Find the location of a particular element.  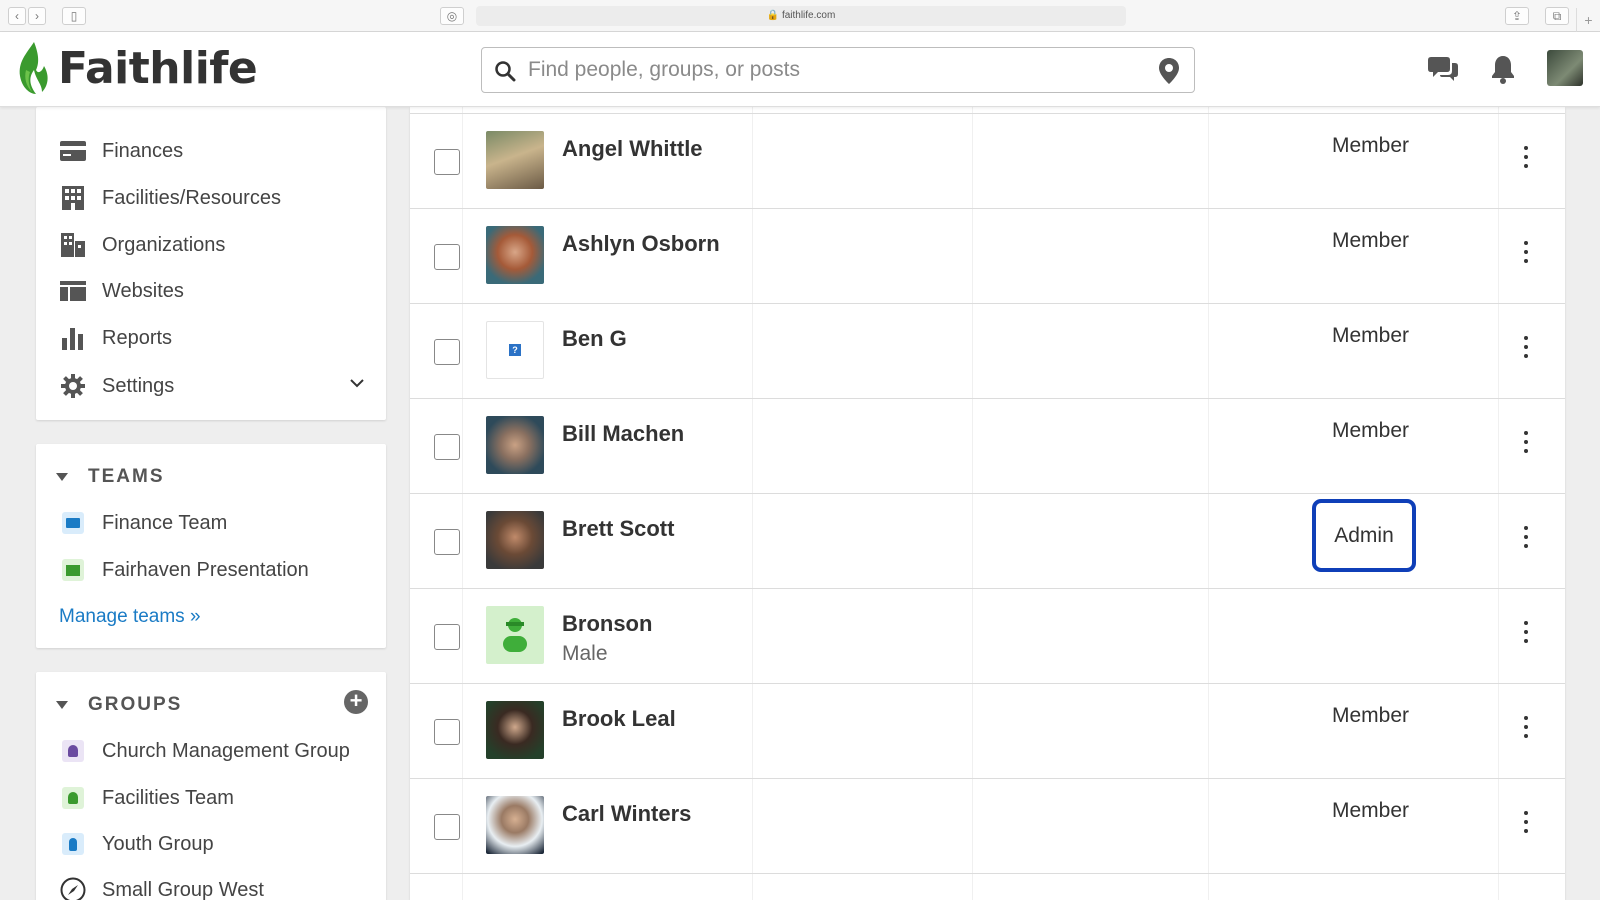

sidebar-toggle-icon: ▯ is located at coordinates (74, 16).